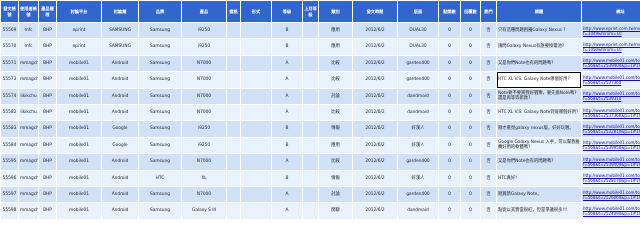  I want to click on board-cell: 好漢人, so click(418, 145).